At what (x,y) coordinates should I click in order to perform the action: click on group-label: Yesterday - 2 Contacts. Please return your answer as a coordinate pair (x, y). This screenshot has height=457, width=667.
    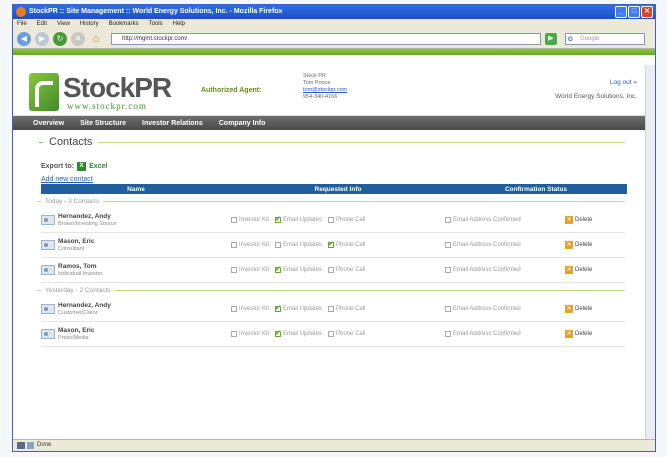
    Looking at the image, I should click on (78, 290).